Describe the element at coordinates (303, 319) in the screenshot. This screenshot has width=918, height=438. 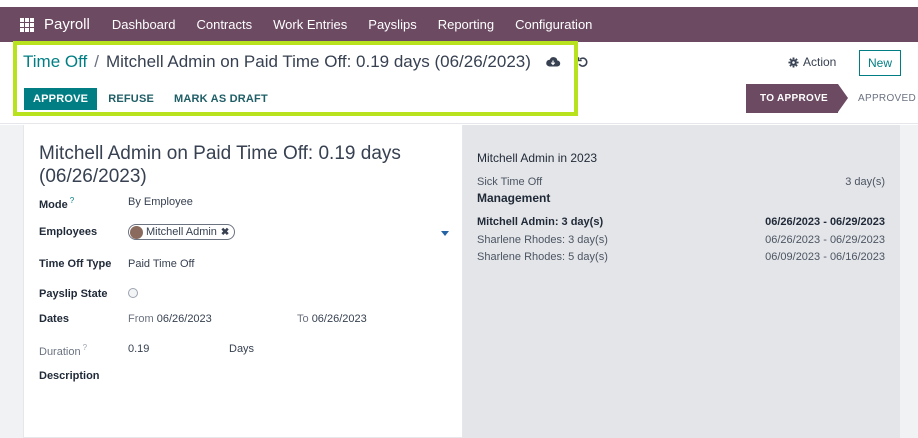
I see `to-label: To` at that location.